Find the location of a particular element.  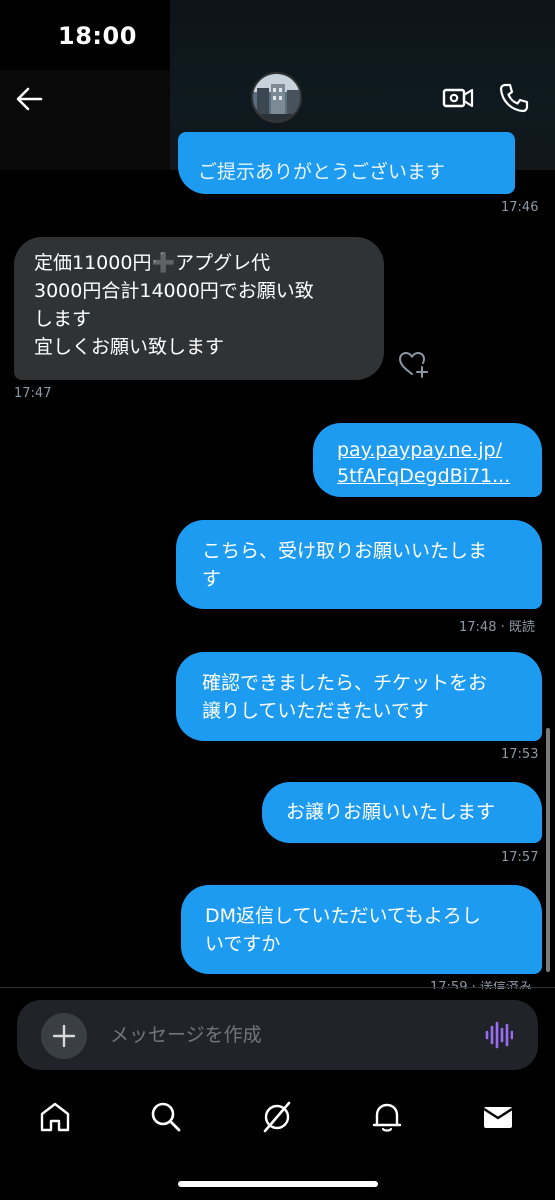

message-bubble-outgoing: ご提示ありがとうございます is located at coordinates (346, 163).